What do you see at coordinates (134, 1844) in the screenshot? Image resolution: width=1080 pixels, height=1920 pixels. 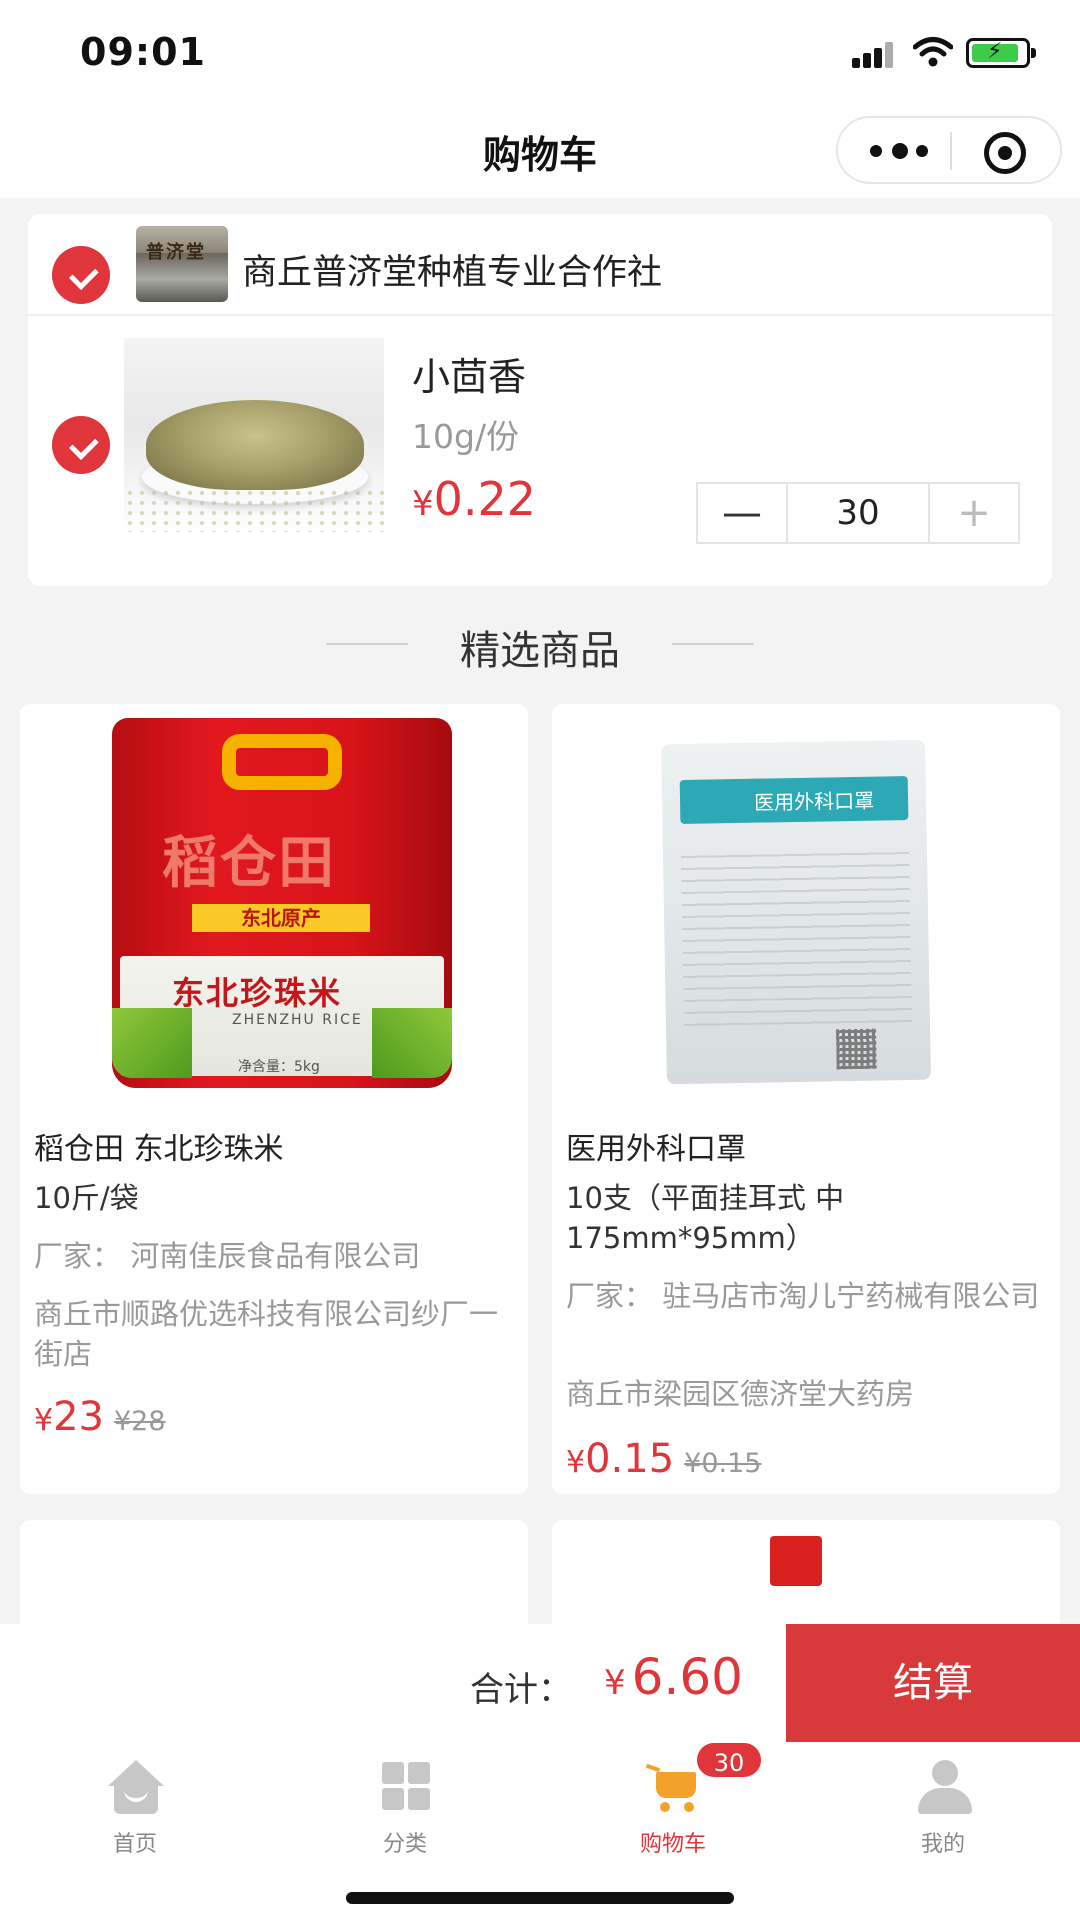 I see `tab-label: 首页` at bounding box center [134, 1844].